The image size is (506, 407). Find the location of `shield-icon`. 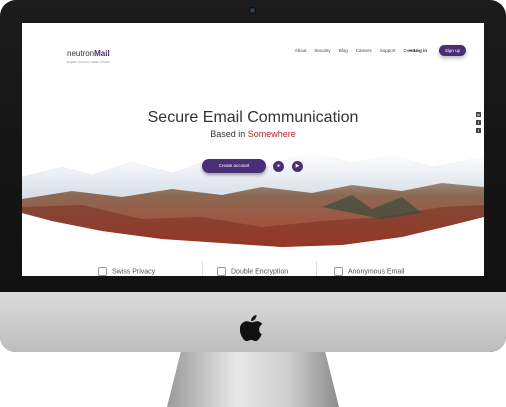

shield-icon is located at coordinates (102, 271).